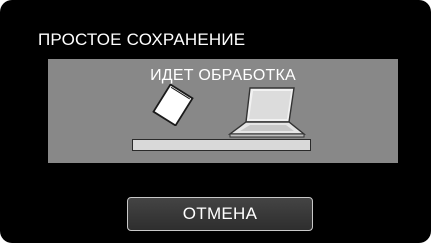 The width and height of the screenshot is (431, 243). I want to click on cancel-button: ОТМЕНА, so click(220, 214).